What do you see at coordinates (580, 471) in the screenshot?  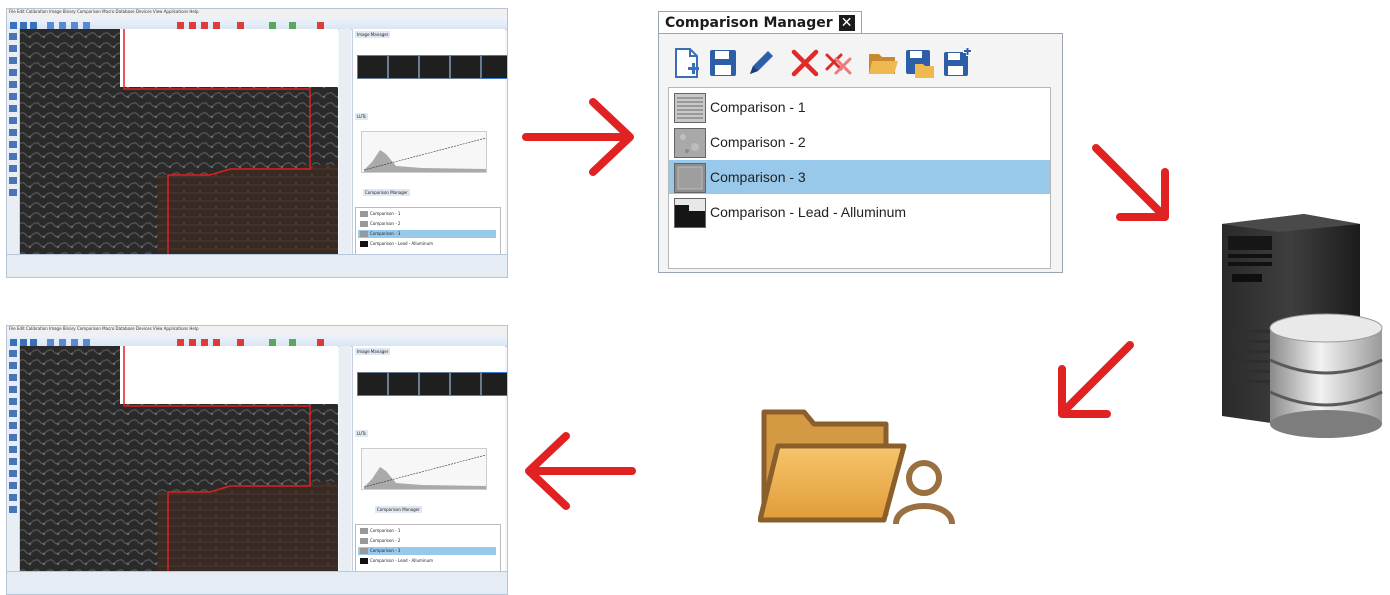 I see `arrow-left-icon` at bounding box center [580, 471].